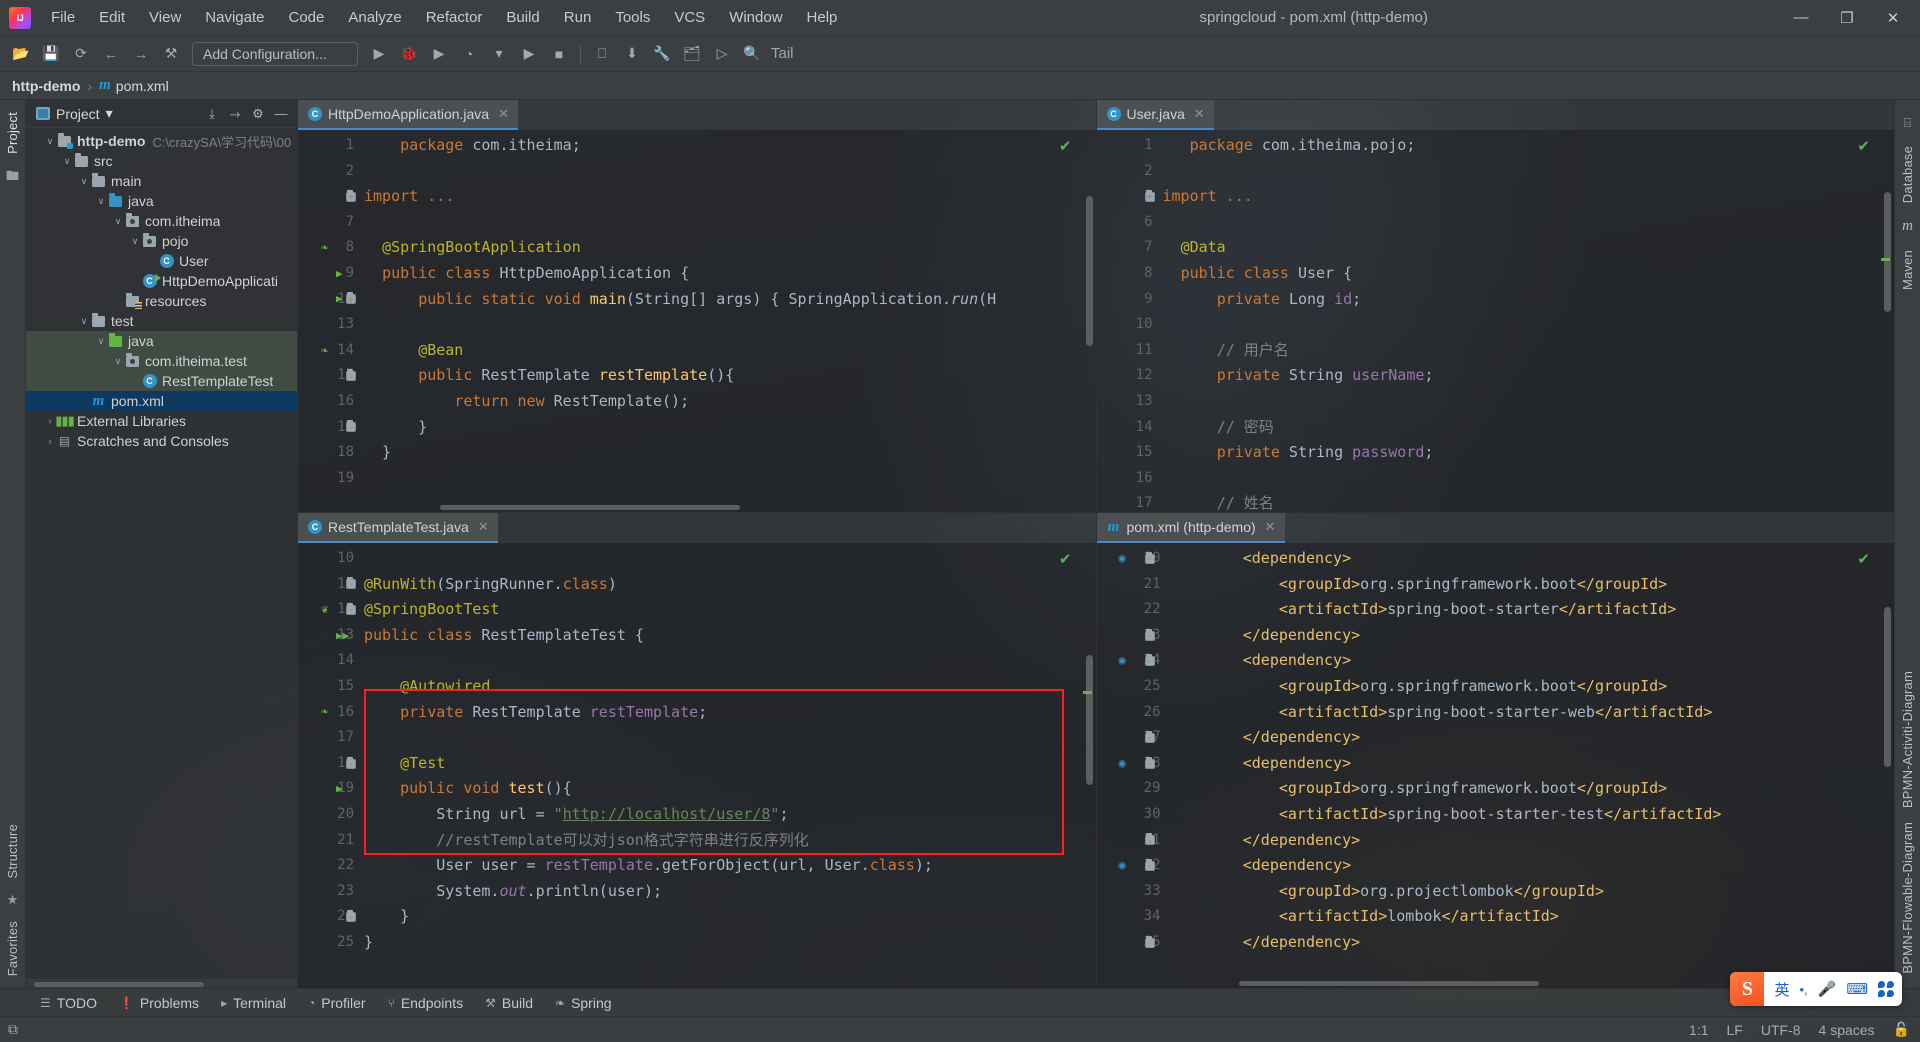  What do you see at coordinates (559, 54) in the screenshot?
I see `stop-icon: ■` at bounding box center [559, 54].